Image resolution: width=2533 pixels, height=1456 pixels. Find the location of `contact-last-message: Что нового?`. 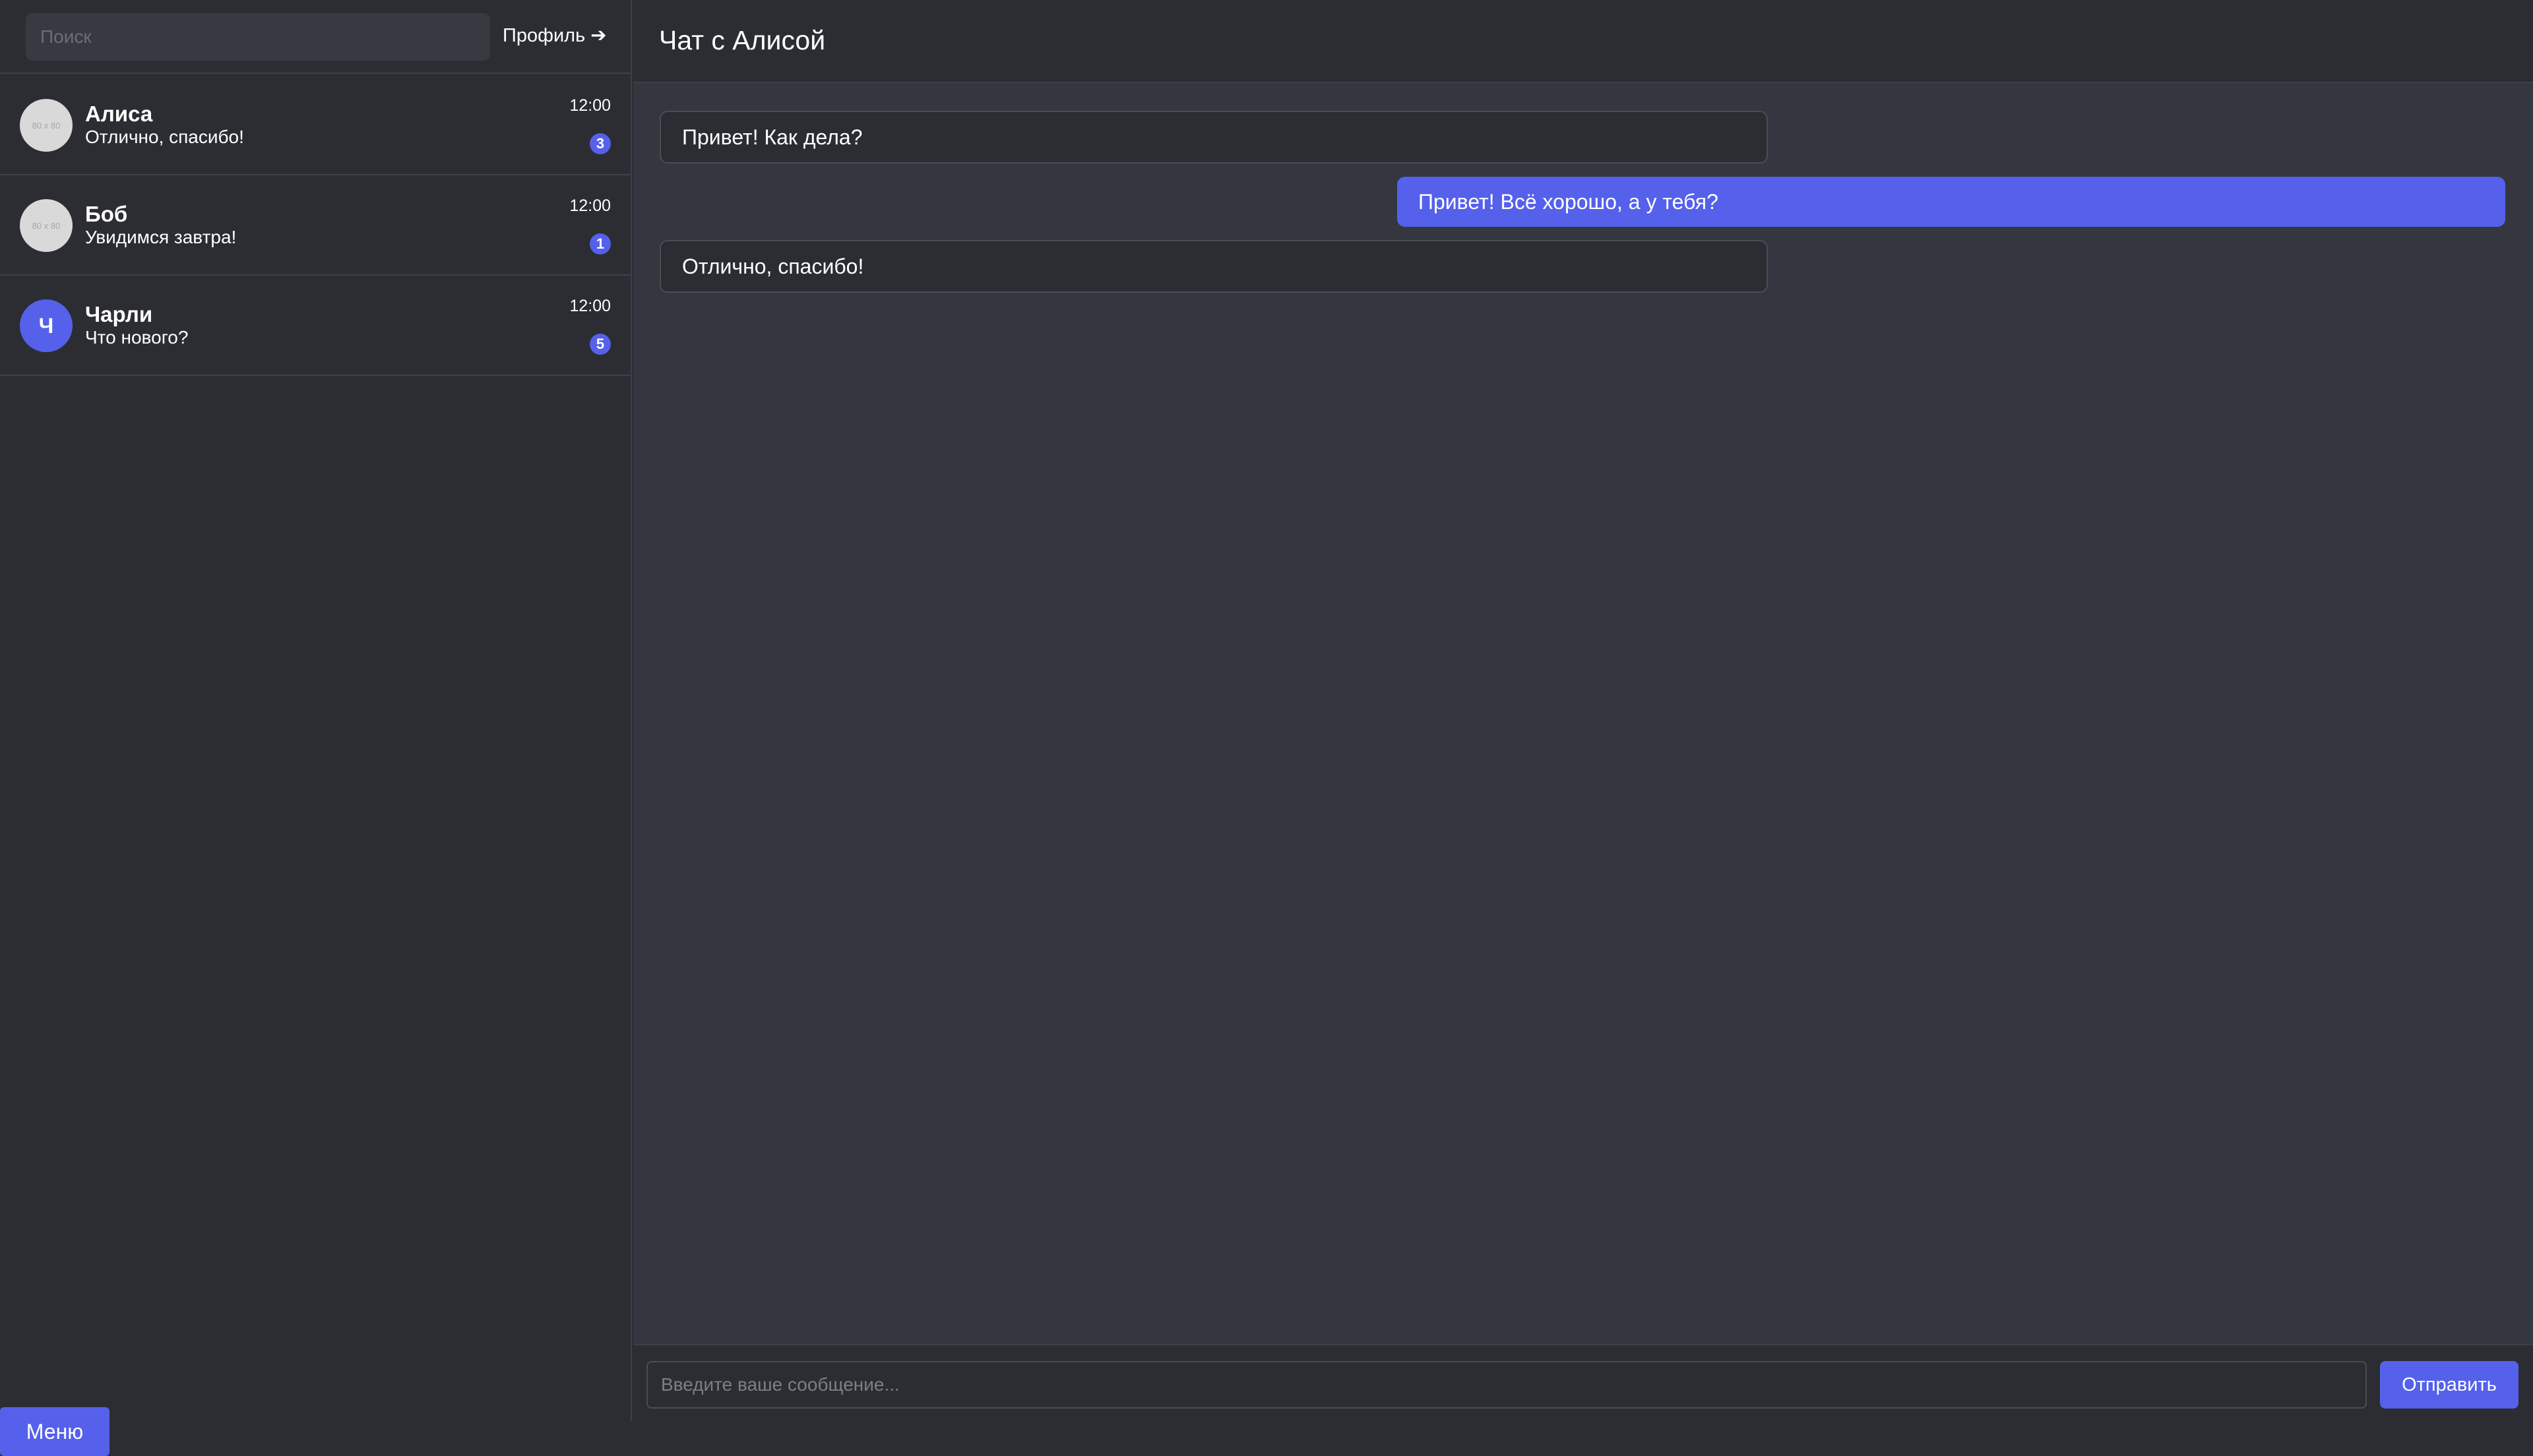

contact-last-message: Что нового? is located at coordinates (137, 337).